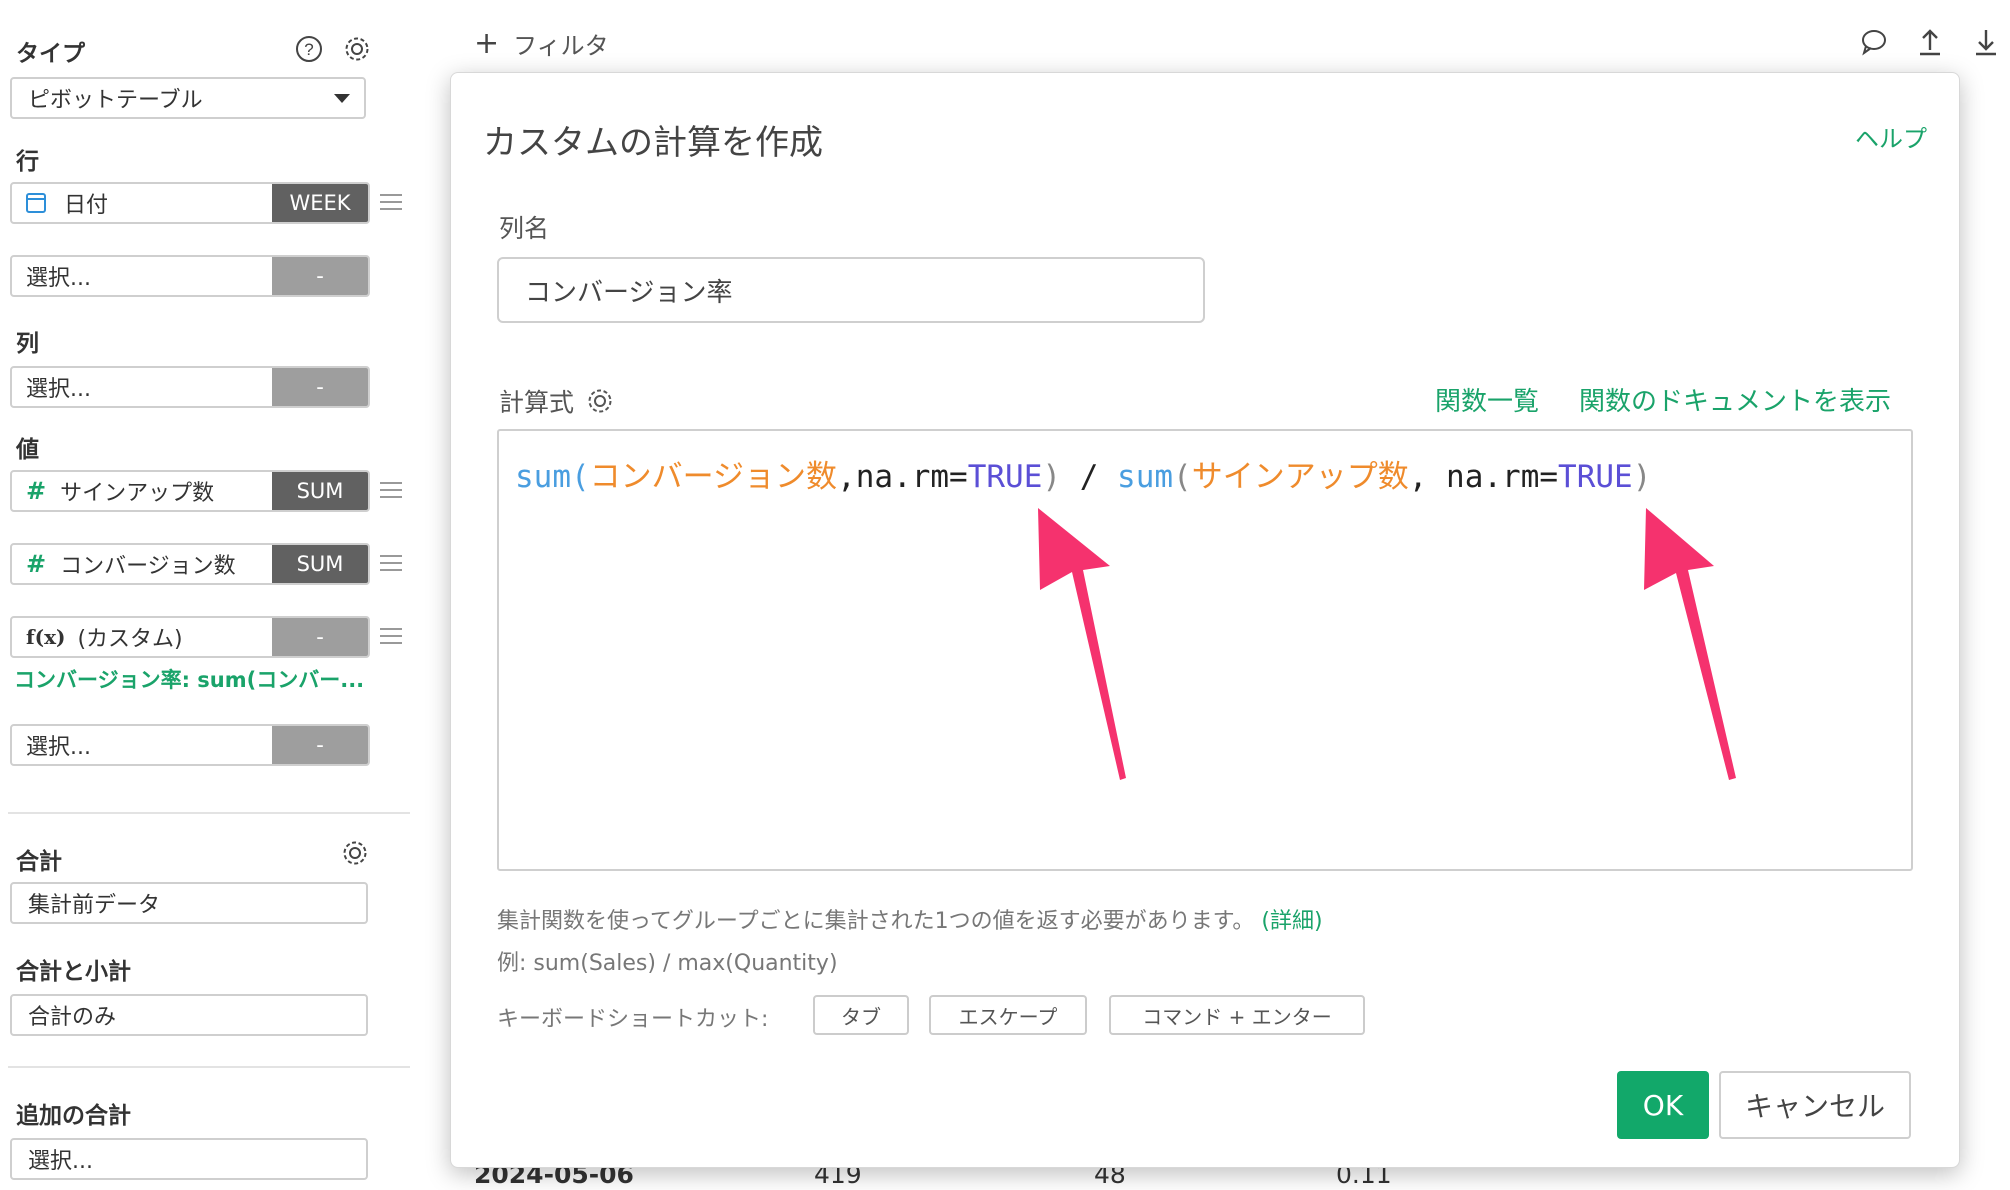 The height and width of the screenshot is (1190, 2010). Describe the element at coordinates (561, 46) in the screenshot. I see `add-filter-label: フィルタ` at that location.